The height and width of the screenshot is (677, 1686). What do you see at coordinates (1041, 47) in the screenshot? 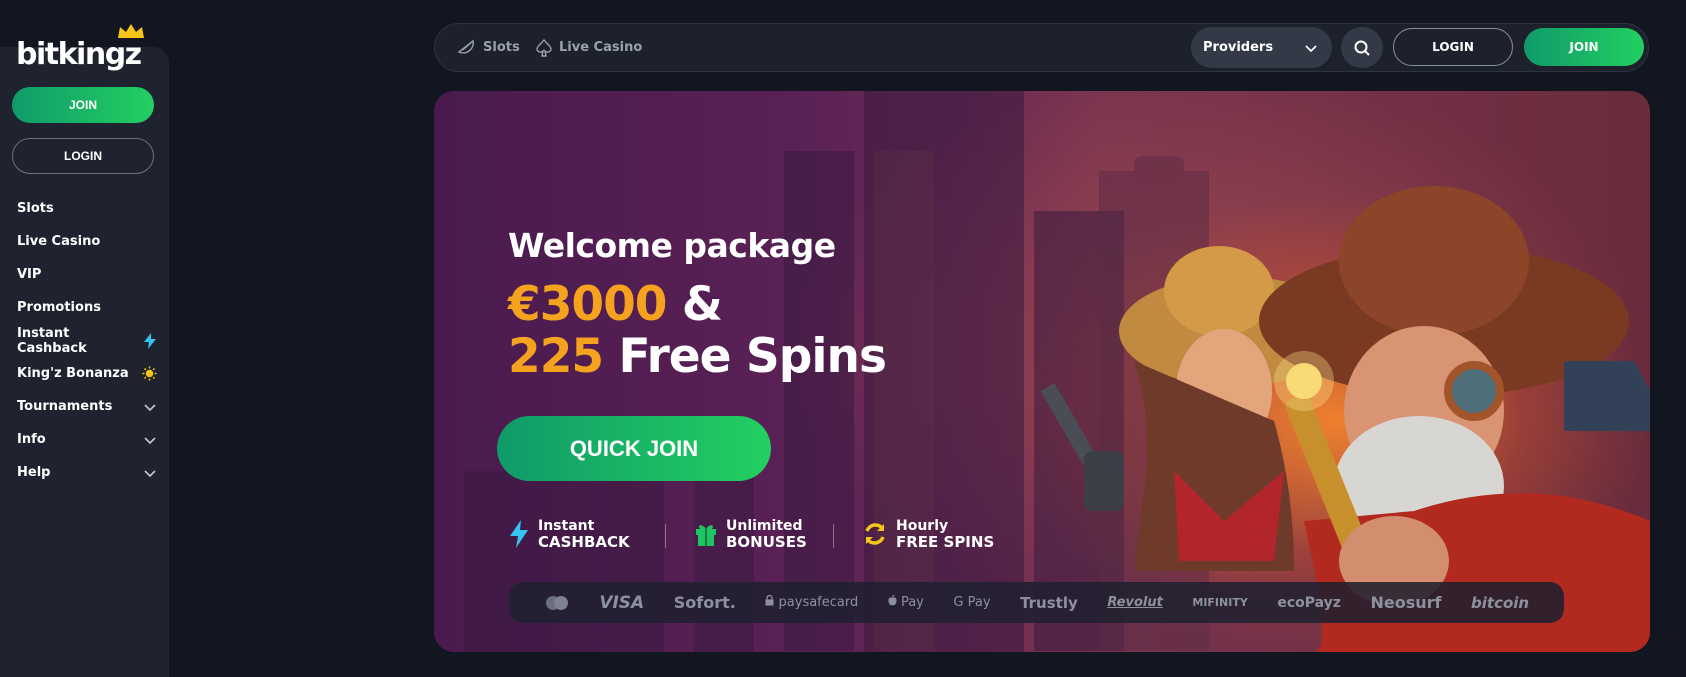
I see `top-navbar: Slots Live Casino Providers LOGIN JOIN` at bounding box center [1041, 47].